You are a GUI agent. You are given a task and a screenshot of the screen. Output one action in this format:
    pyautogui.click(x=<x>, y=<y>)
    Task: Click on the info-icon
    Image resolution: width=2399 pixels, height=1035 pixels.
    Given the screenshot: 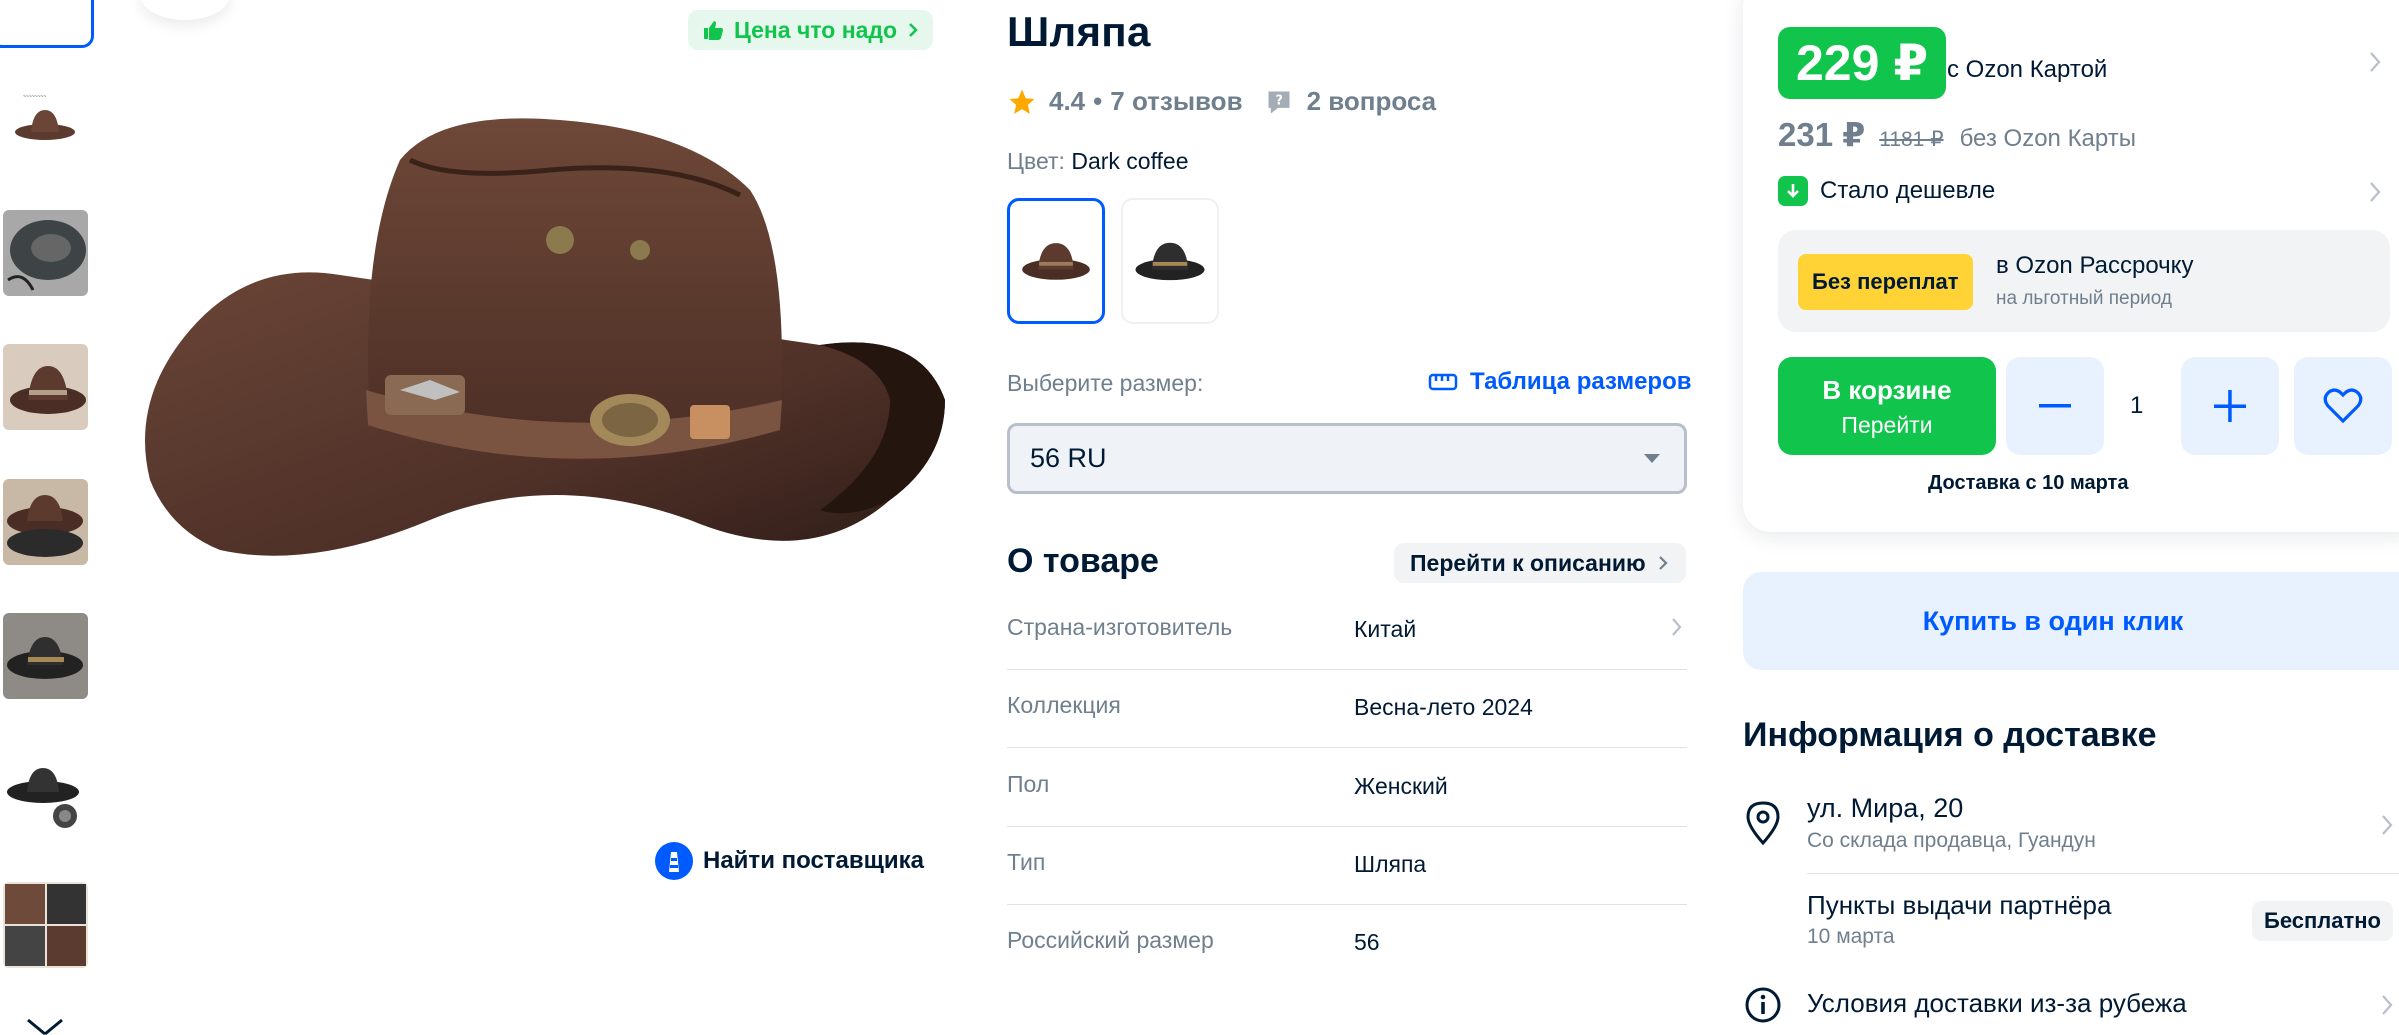 What is the action you would take?
    pyautogui.click(x=1763, y=1005)
    